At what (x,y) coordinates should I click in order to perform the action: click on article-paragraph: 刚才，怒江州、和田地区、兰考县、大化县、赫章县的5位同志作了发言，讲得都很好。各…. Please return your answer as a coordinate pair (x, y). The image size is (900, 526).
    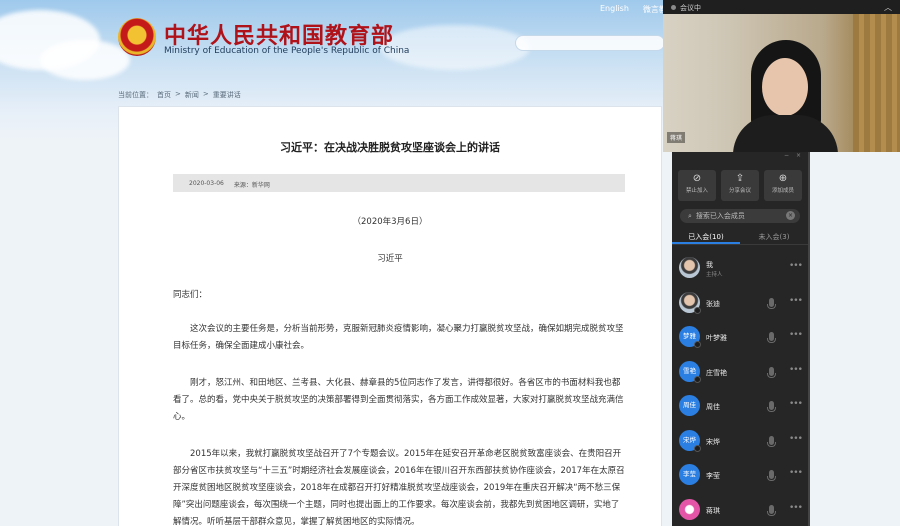
    Looking at the image, I should click on (398, 400).